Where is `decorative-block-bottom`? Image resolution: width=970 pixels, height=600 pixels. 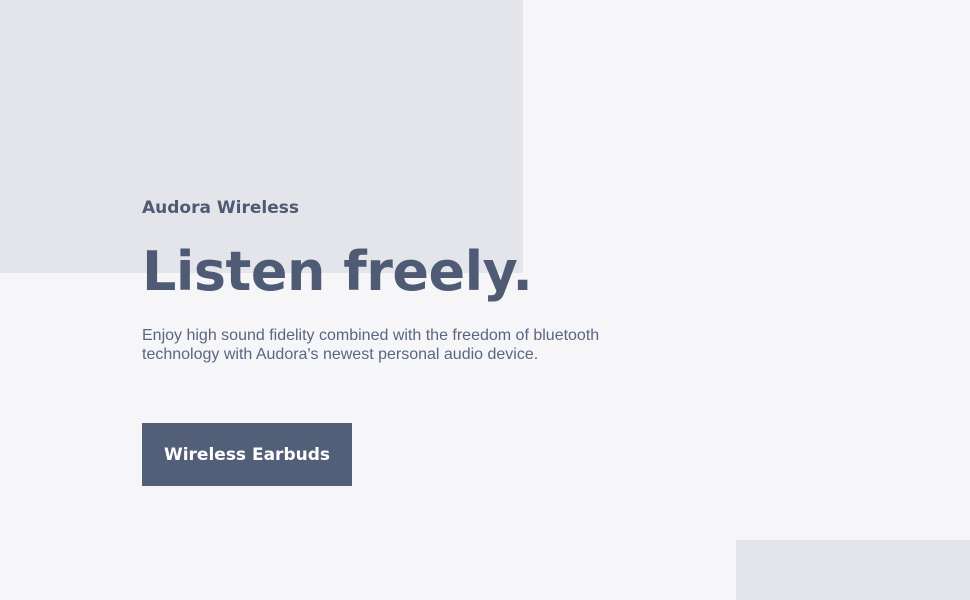
decorative-block-bottom is located at coordinates (853, 570).